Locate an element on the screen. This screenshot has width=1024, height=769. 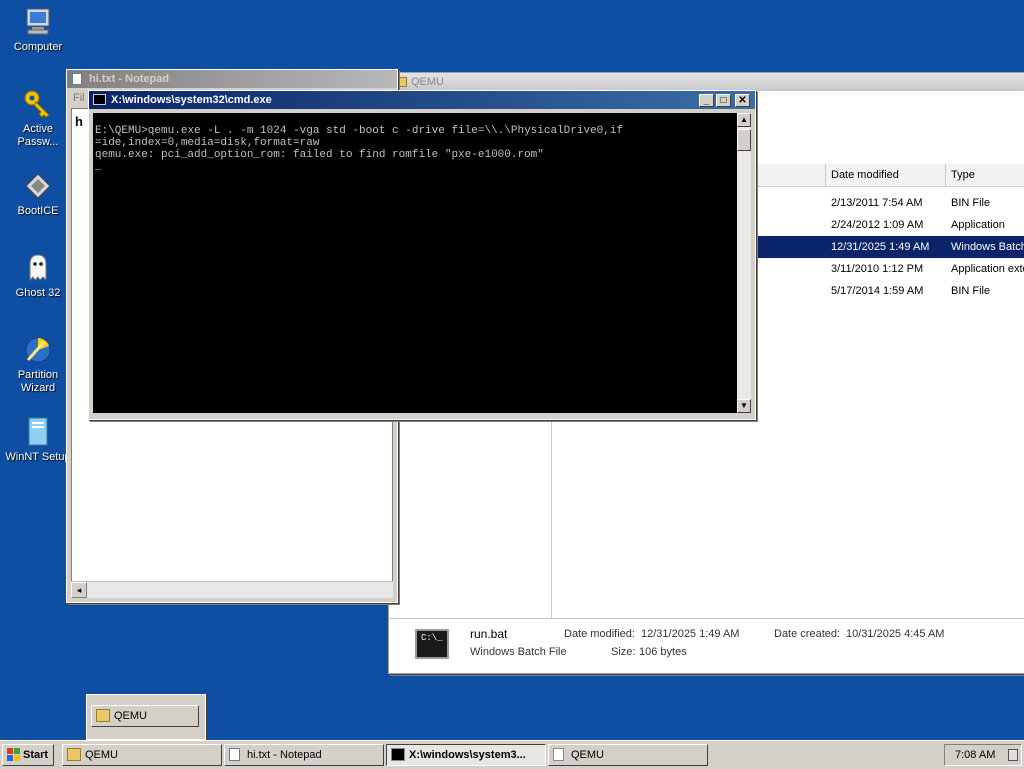
details-file-name: run.bat is located at coordinates (489, 634).